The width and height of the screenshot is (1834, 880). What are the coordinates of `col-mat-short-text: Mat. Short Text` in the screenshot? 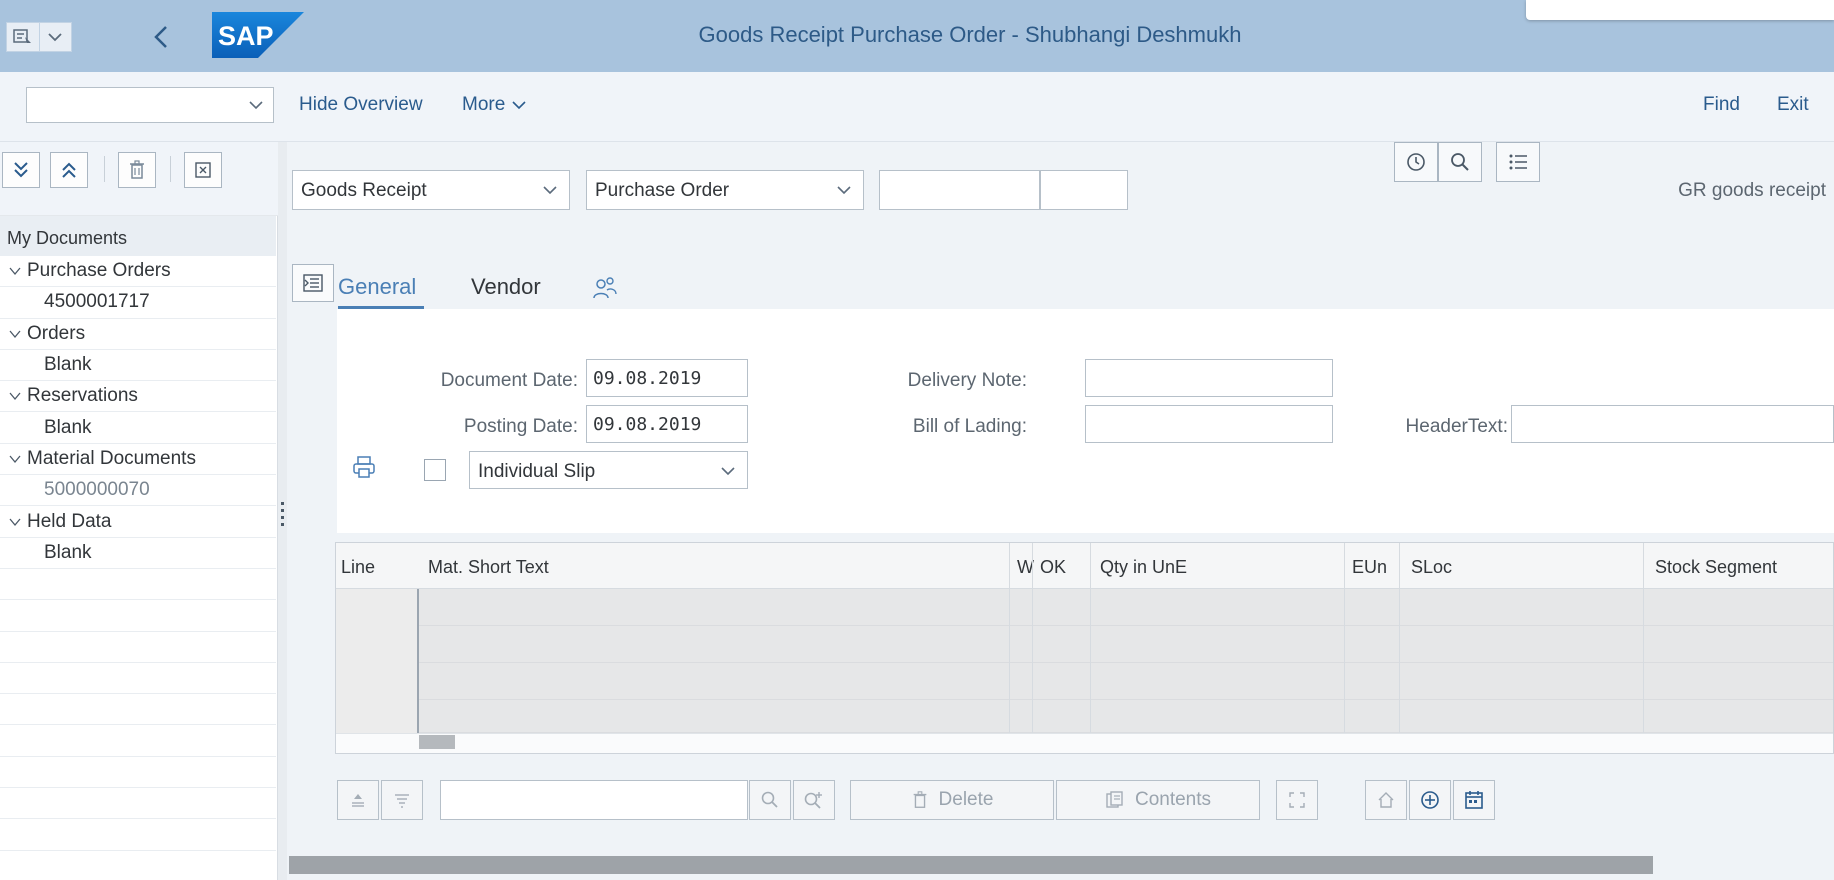 It's located at (488, 567).